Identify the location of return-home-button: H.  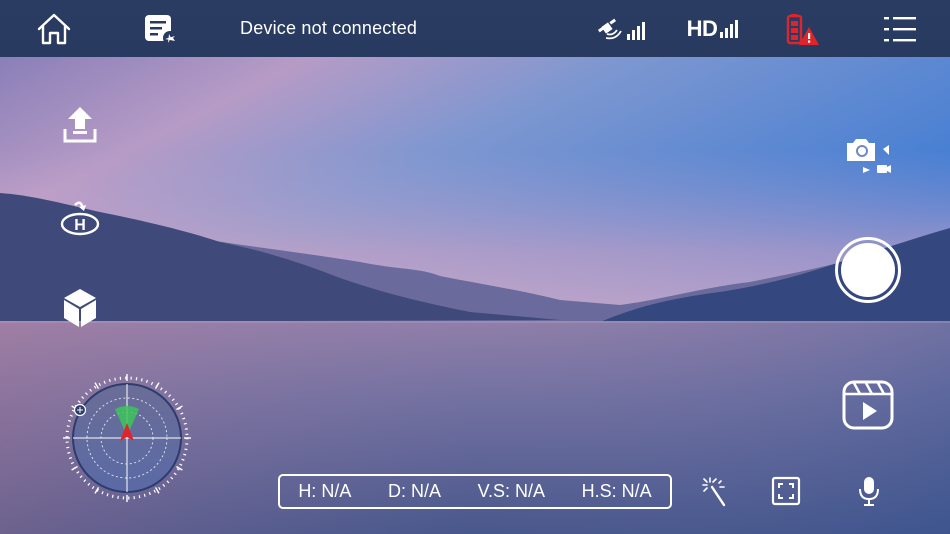
(80, 217).